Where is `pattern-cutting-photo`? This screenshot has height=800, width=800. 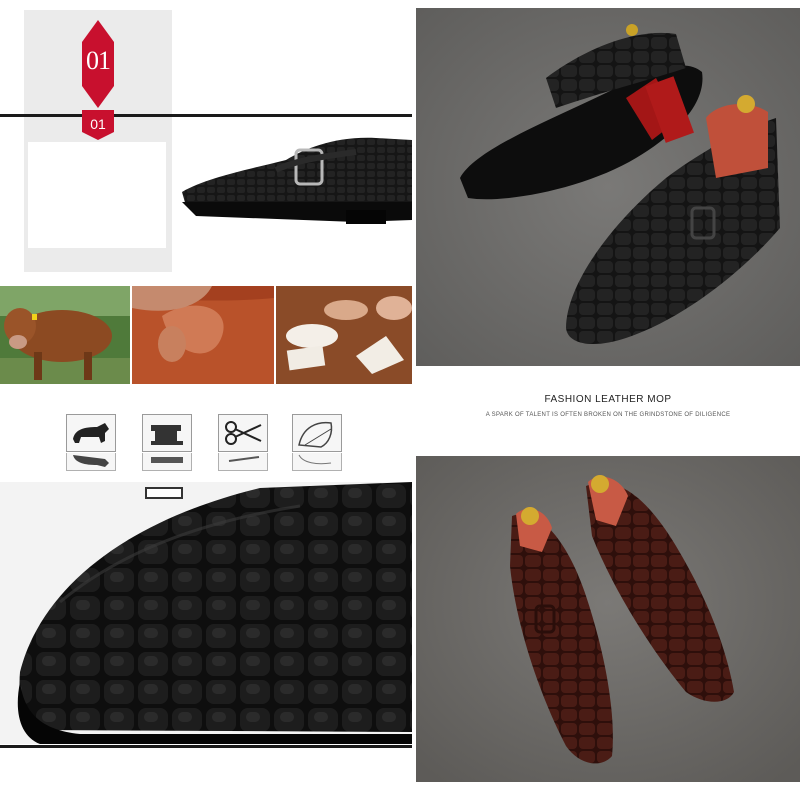 pattern-cutting-photo is located at coordinates (344, 335).